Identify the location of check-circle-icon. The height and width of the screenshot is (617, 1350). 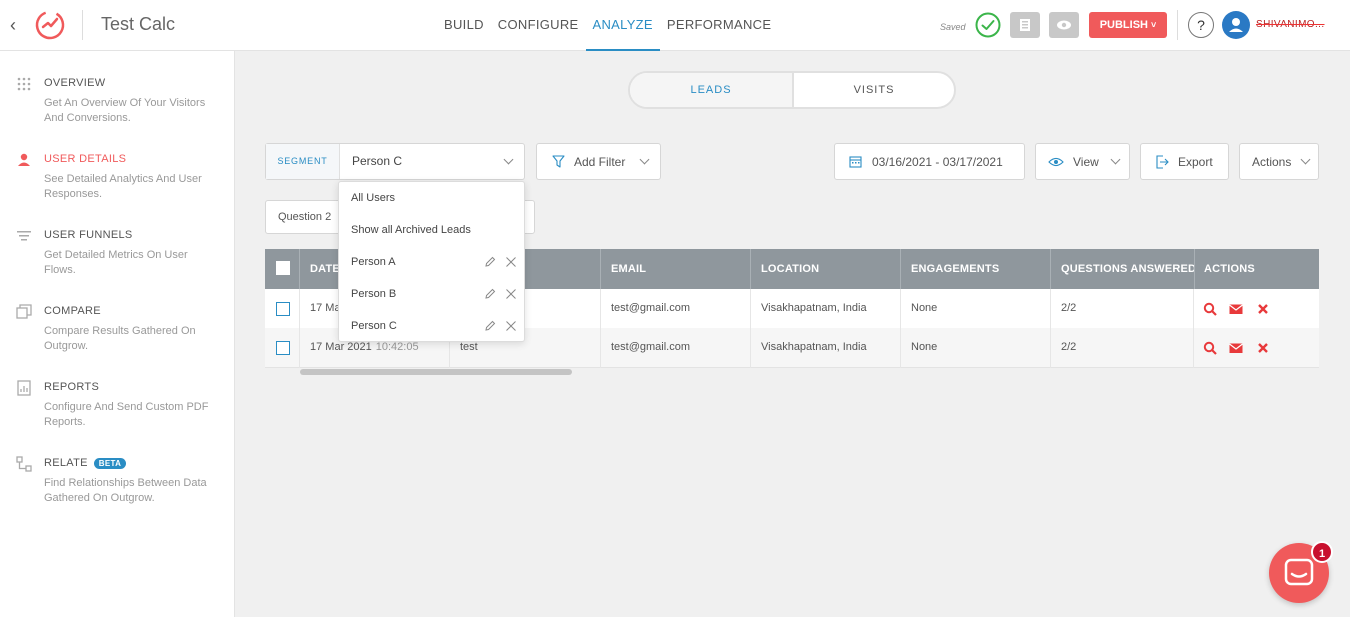
(988, 25).